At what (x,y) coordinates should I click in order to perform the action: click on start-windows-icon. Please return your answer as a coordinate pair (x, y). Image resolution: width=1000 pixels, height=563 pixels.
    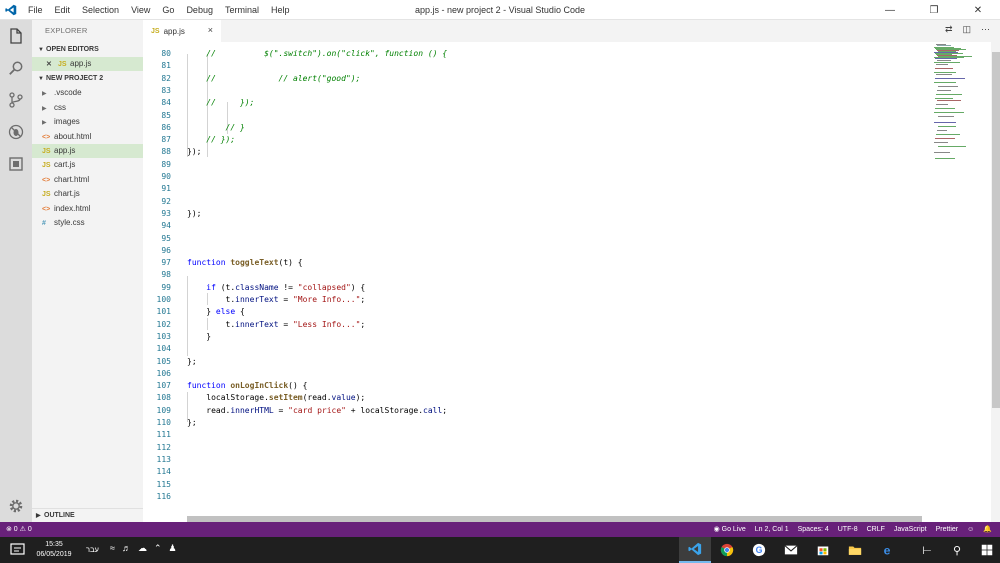
    Looking at the image, I should click on (986, 550).